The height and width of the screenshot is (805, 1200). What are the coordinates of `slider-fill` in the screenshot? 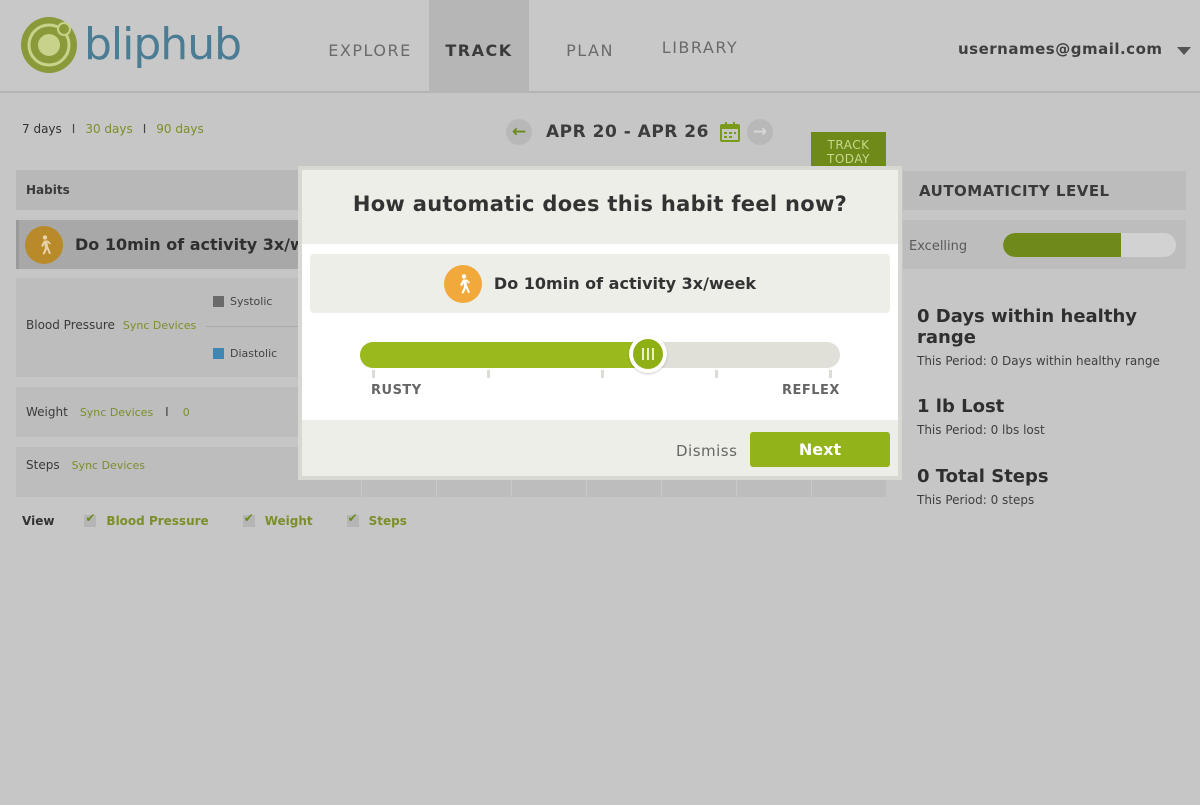 It's located at (504, 355).